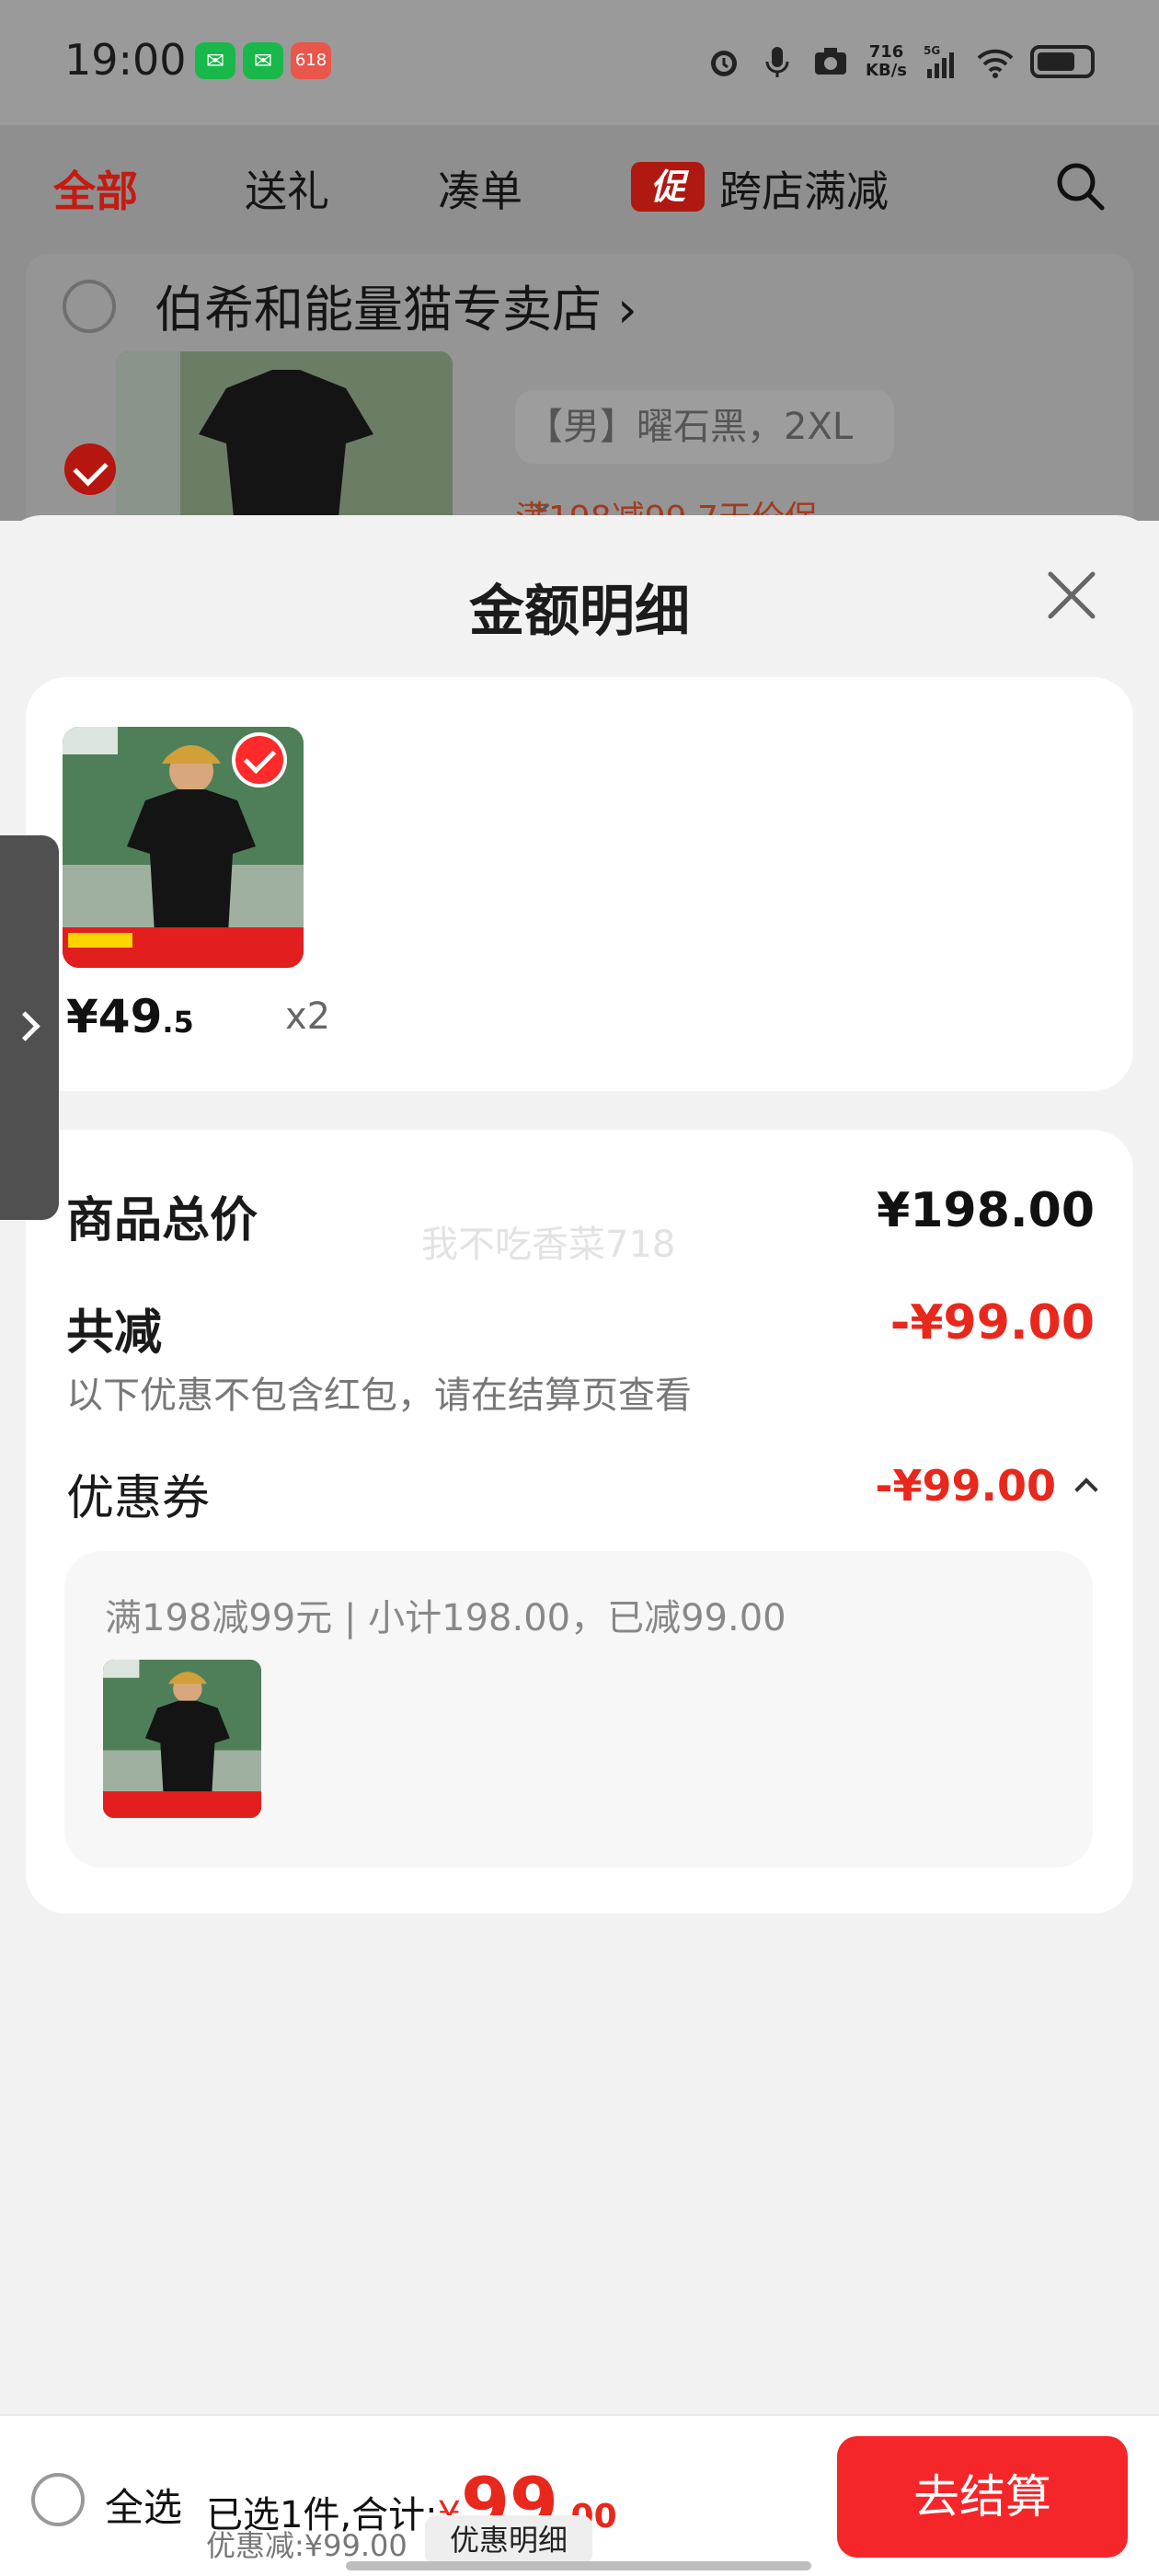 The height and width of the screenshot is (2576, 1159). What do you see at coordinates (986, 1486) in the screenshot?
I see `coupon-toggle: -¥99.00` at bounding box center [986, 1486].